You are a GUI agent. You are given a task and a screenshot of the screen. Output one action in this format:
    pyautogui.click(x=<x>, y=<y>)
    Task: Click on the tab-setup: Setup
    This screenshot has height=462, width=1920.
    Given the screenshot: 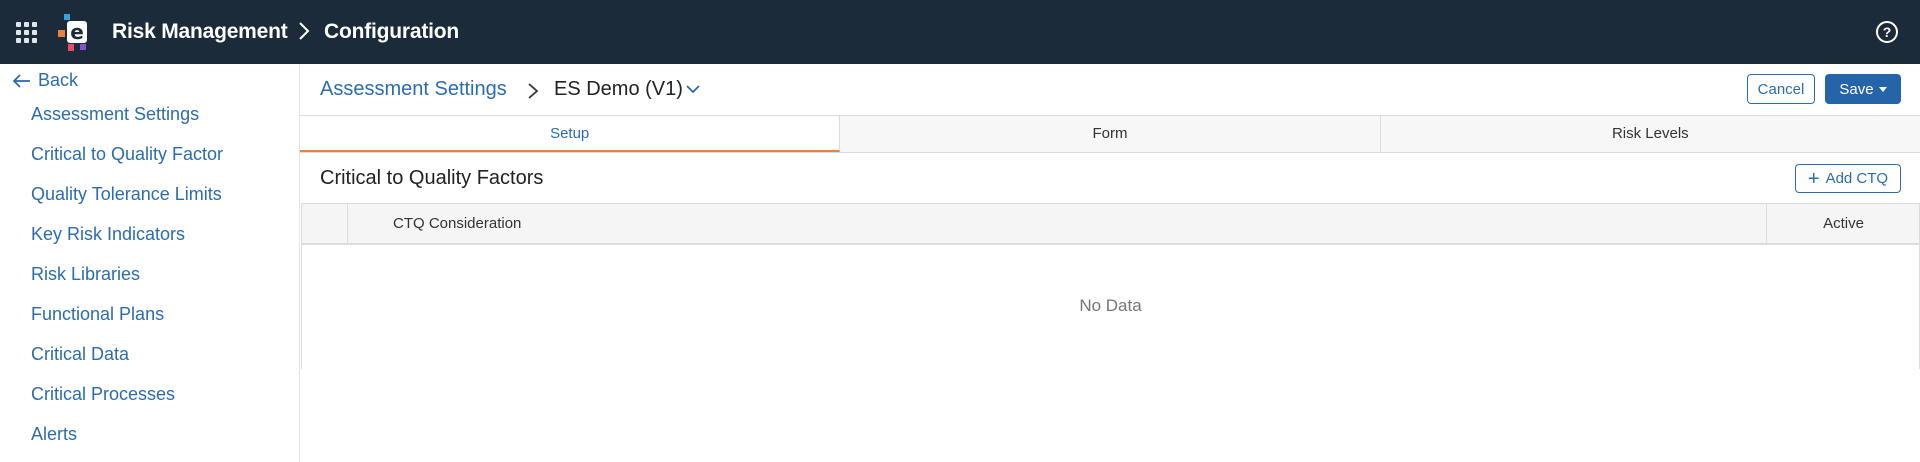 What is the action you would take?
    pyautogui.click(x=570, y=134)
    